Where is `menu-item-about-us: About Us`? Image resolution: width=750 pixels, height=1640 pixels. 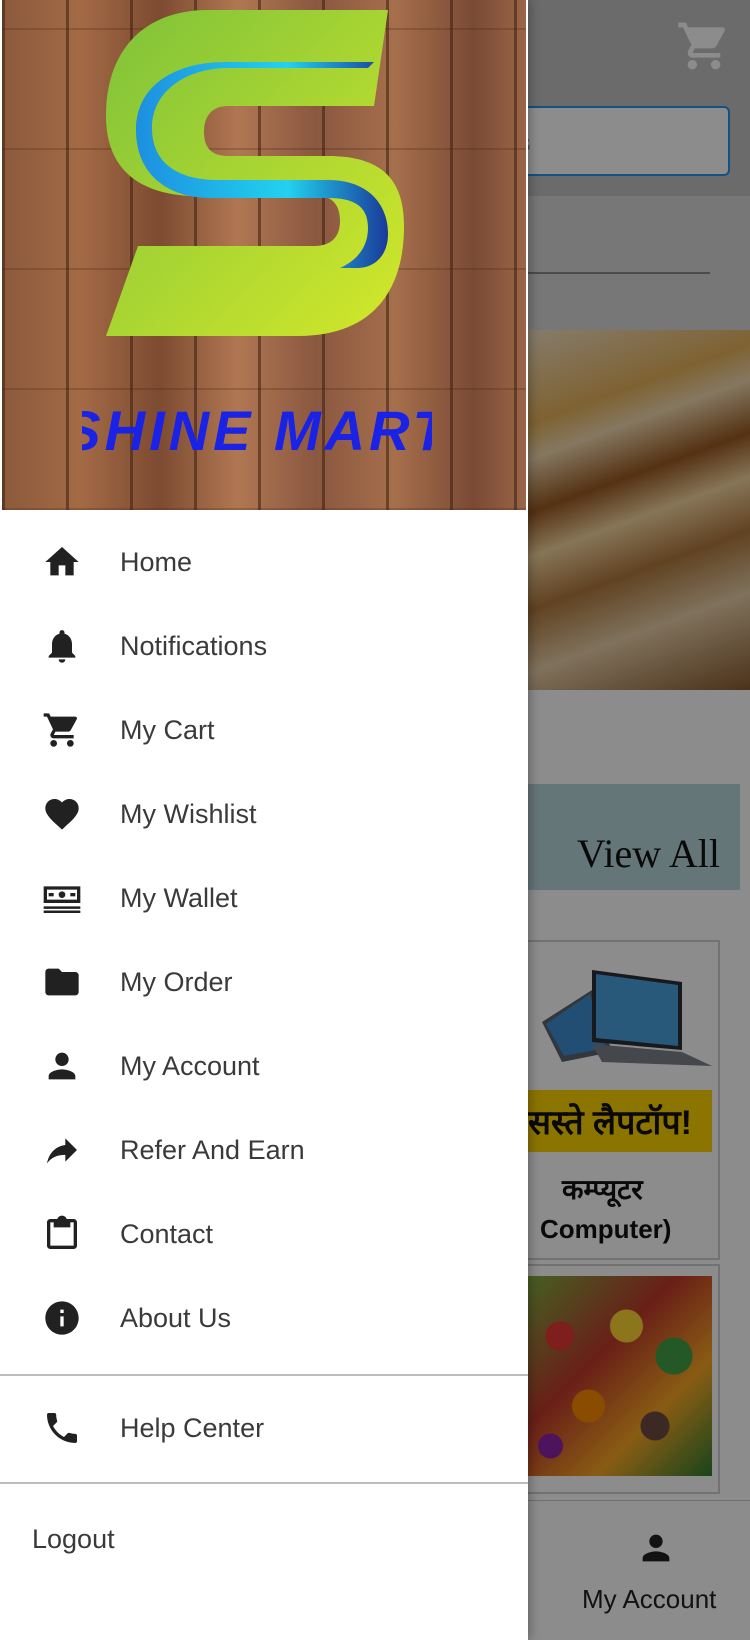 menu-item-about-us: About Us is located at coordinates (264, 1318).